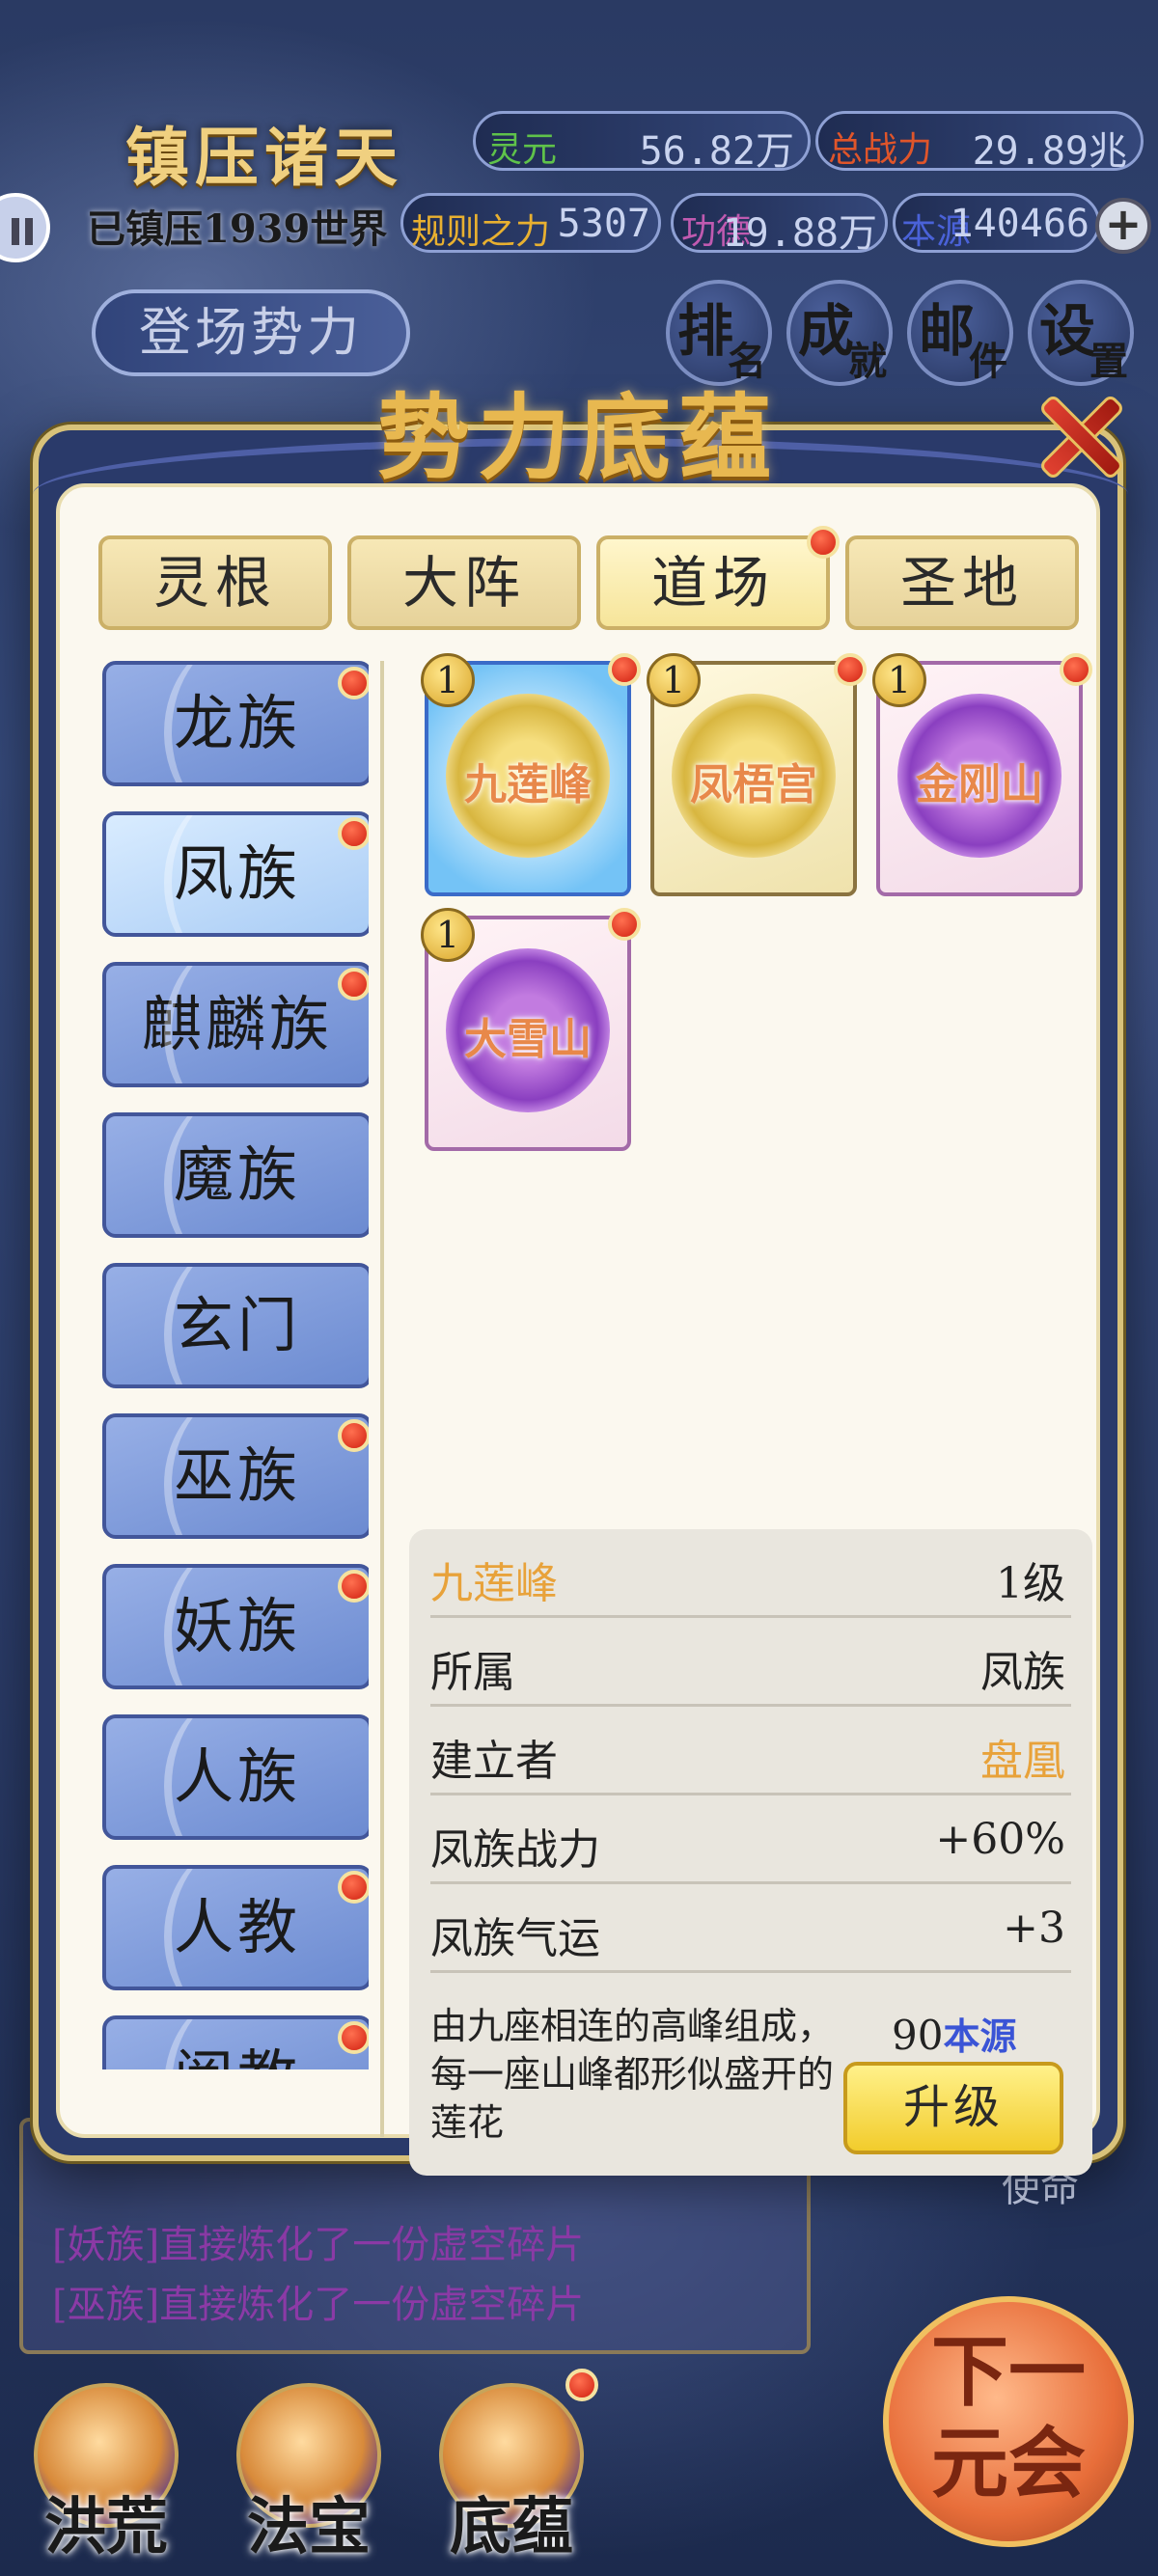 This screenshot has height=2576, width=1158. What do you see at coordinates (382, 1399) in the screenshot?
I see `panel-divider` at bounding box center [382, 1399].